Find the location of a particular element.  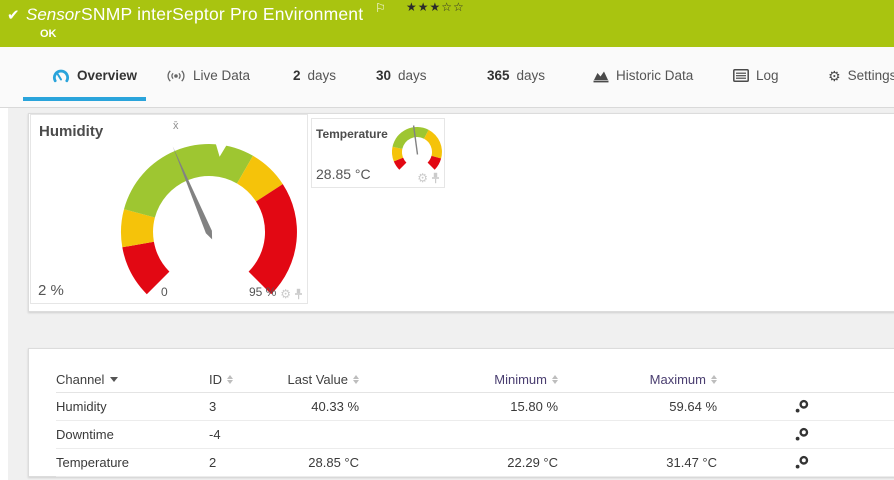

column-header-channel: Channel is located at coordinates (132, 379).